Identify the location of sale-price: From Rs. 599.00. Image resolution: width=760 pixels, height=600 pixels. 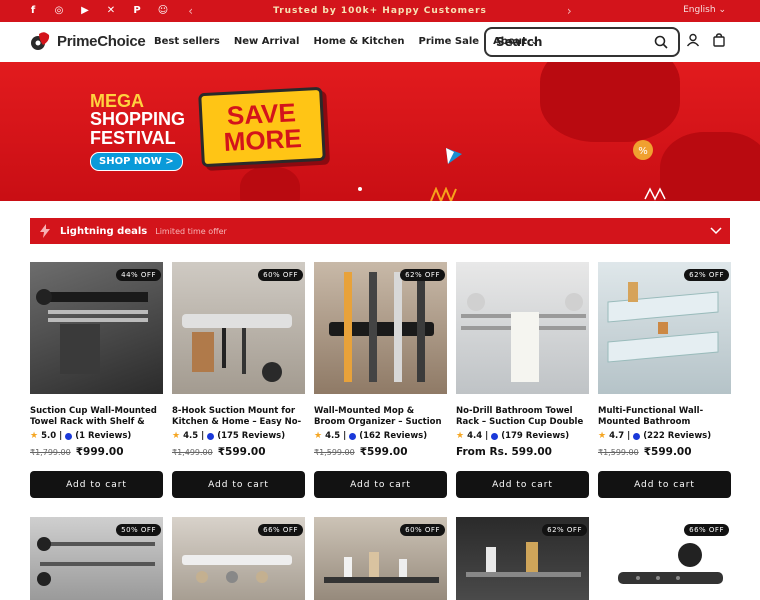
(504, 452).